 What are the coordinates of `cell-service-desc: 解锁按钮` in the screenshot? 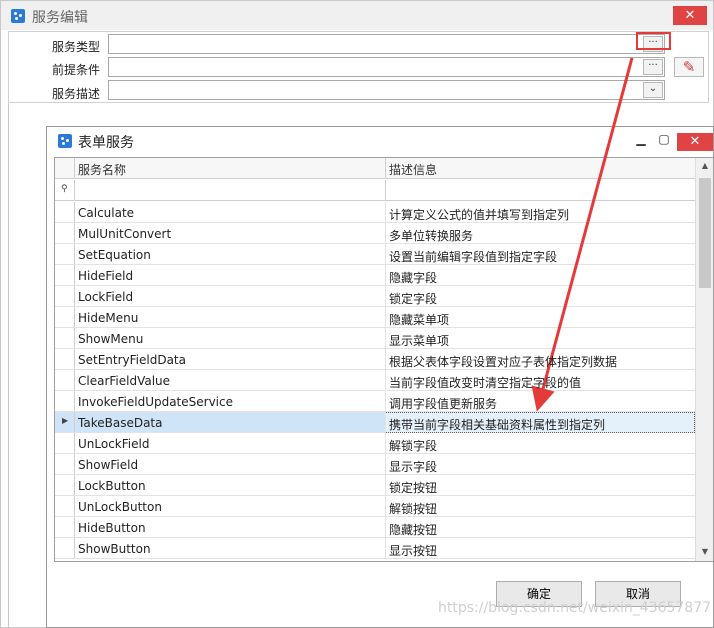 It's located at (413, 508).